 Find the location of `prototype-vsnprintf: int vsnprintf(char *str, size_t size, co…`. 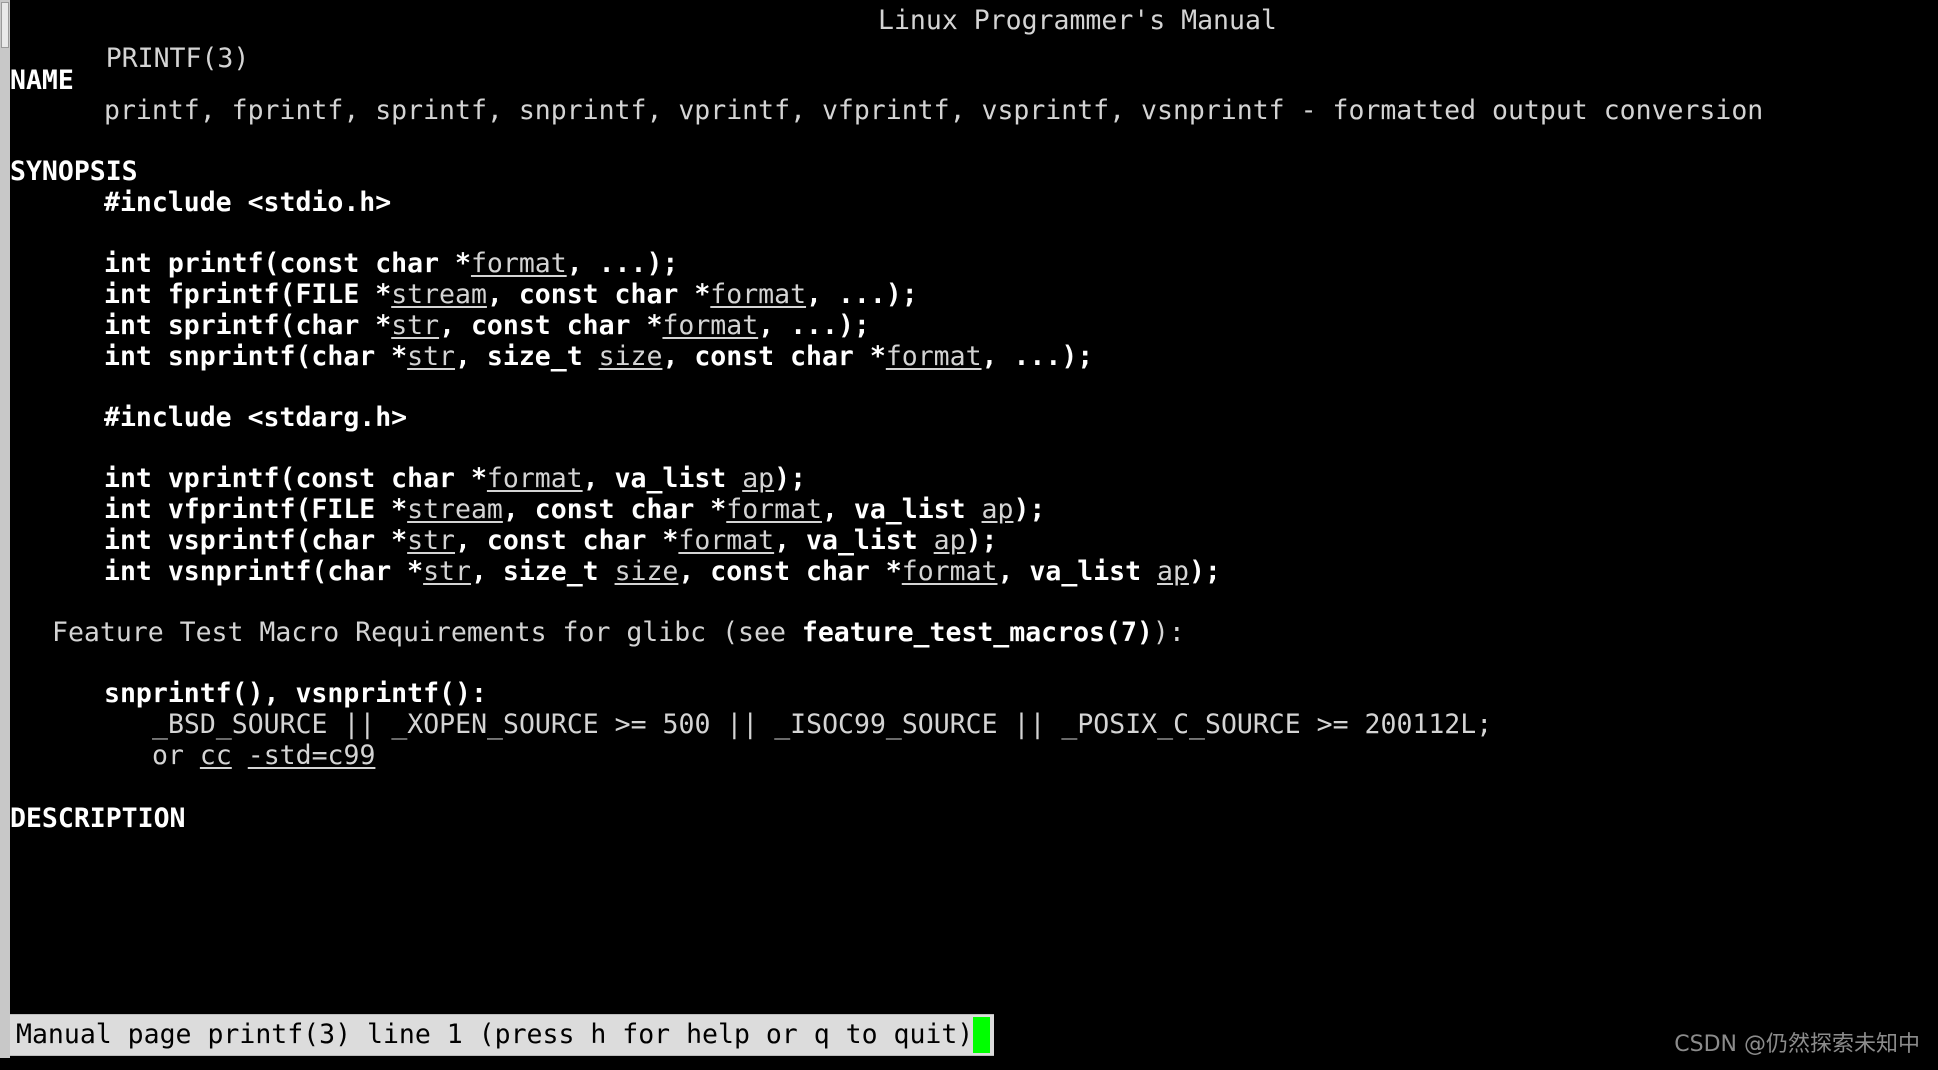

prototype-vsnprintf: int vsnprintf(char *str, size_t size, co… is located at coordinates (615, 572).